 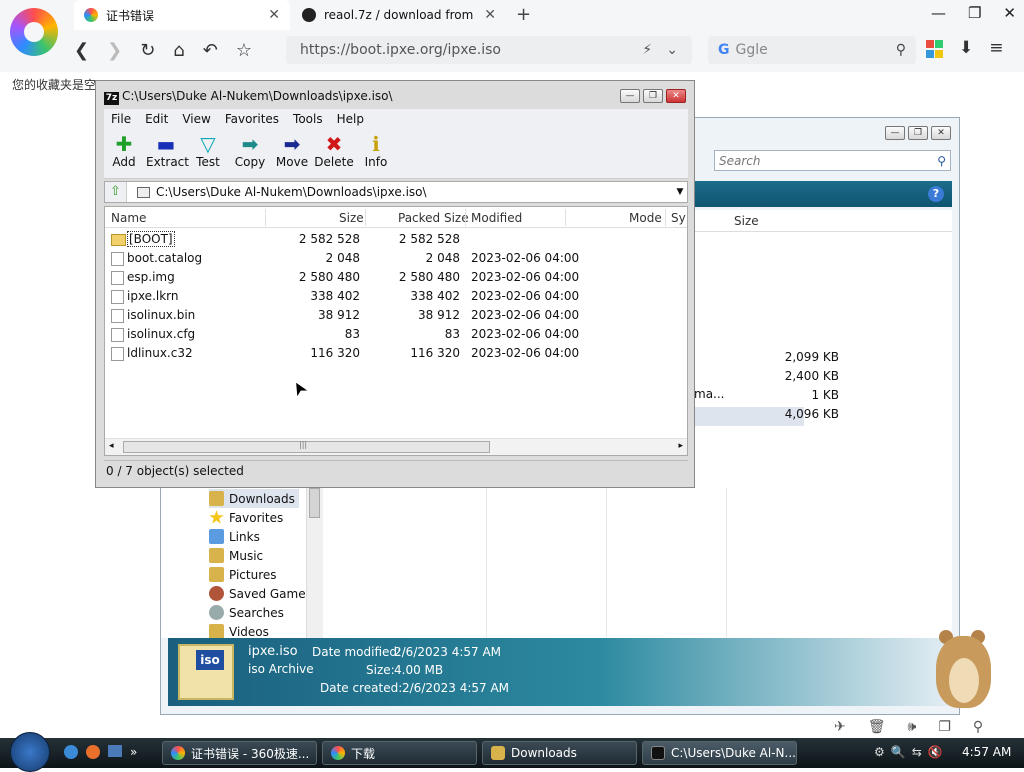 What do you see at coordinates (489, 50) in the screenshot?
I see `address-bar: https://boot.ipxe.org/ipxe.iso ⚡ ⌄` at bounding box center [489, 50].